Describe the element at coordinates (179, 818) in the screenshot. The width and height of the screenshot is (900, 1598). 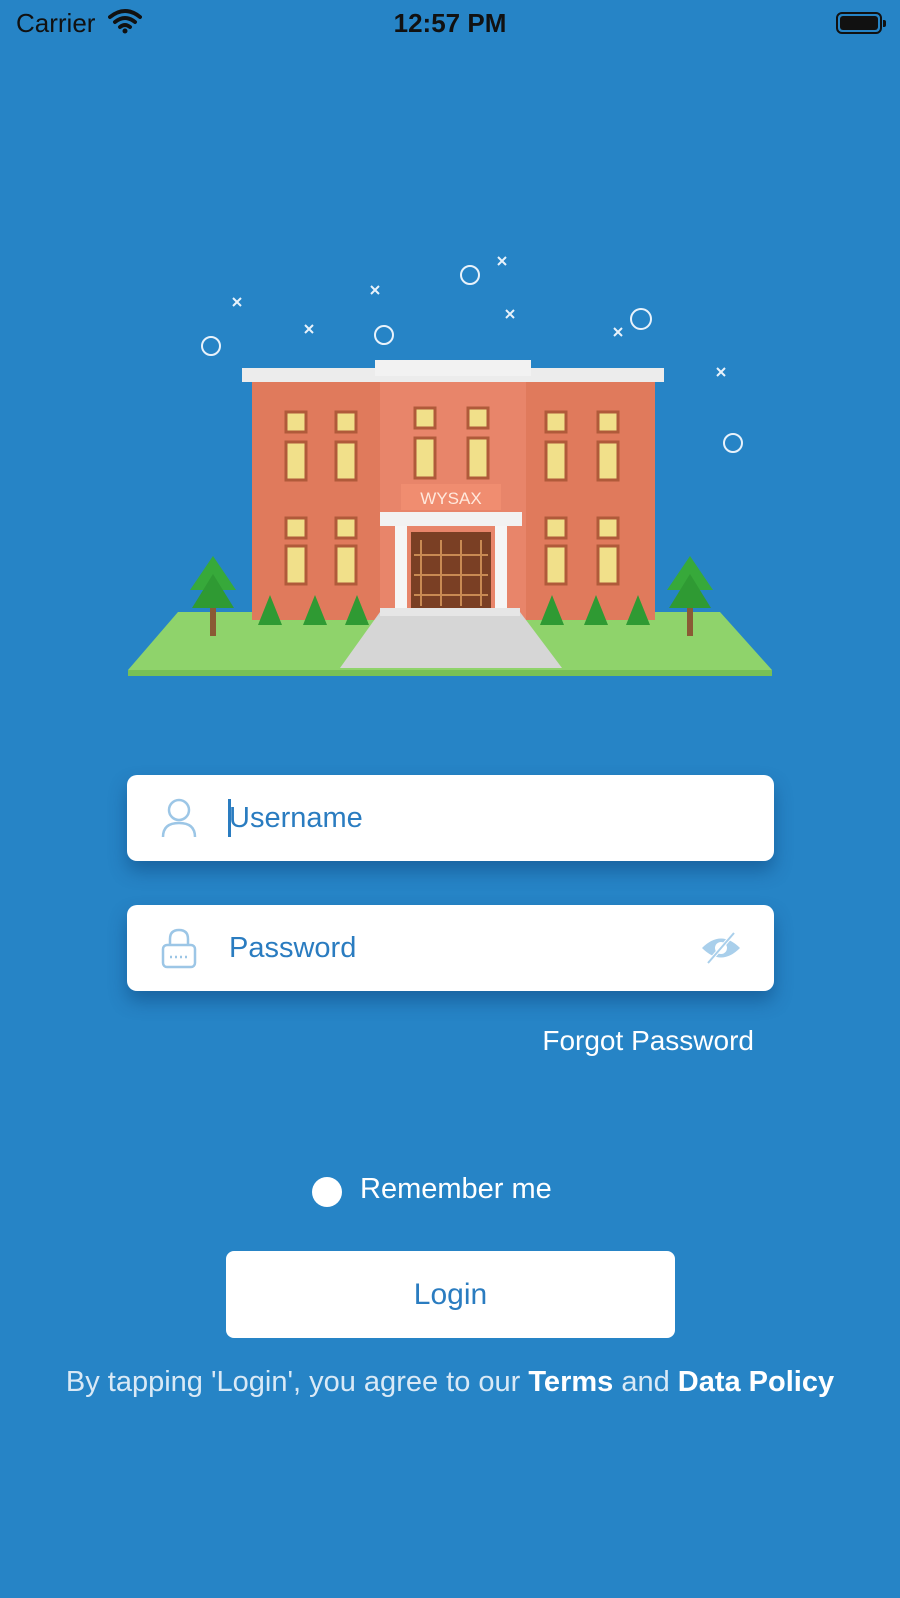
I see `user-icon` at that location.